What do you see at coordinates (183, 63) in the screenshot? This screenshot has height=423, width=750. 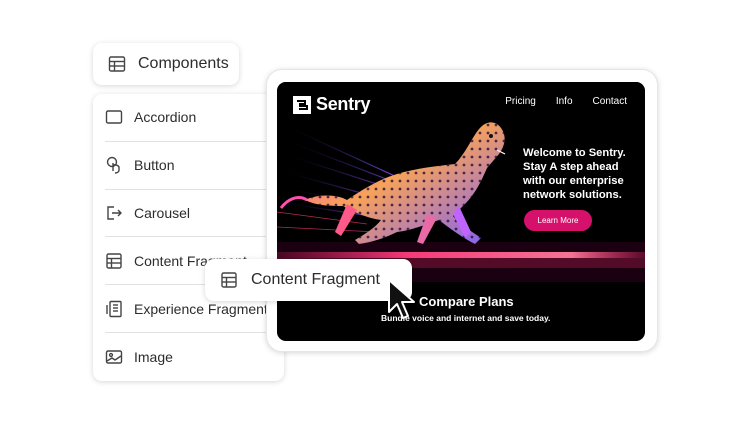 I see `components-header-label: Components` at bounding box center [183, 63].